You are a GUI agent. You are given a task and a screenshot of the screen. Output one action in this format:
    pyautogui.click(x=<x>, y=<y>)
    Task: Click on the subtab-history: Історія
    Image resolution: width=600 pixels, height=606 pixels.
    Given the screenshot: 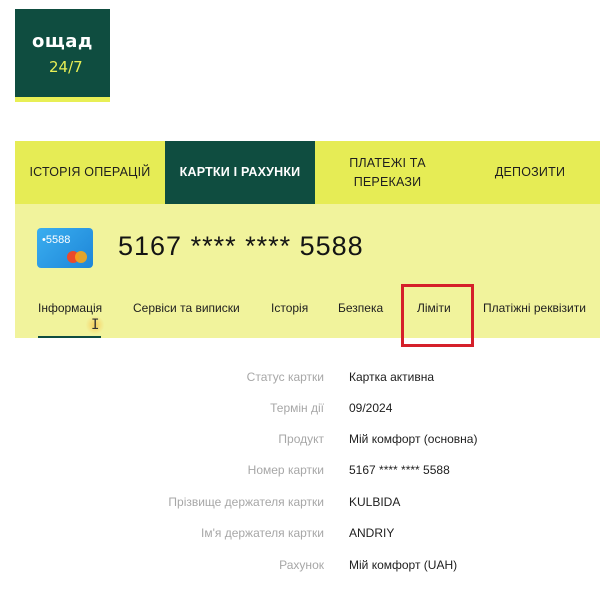 What is the action you would take?
    pyautogui.click(x=289, y=308)
    